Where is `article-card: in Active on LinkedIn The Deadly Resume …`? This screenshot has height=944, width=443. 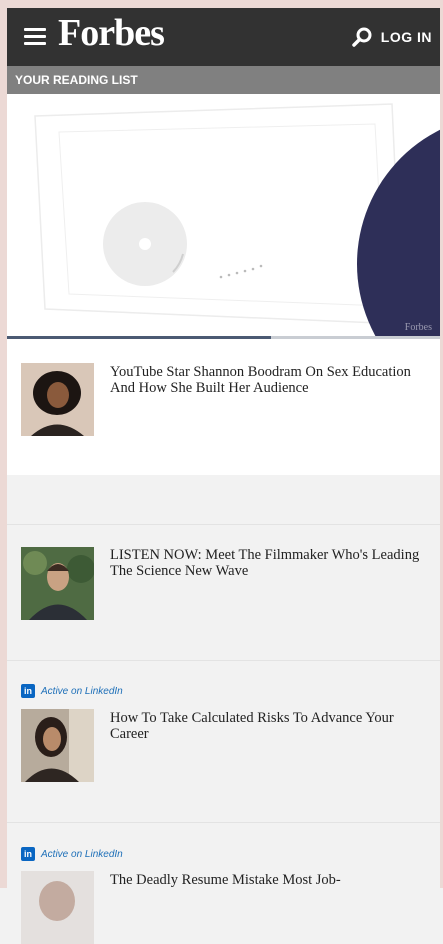
article-card: in Active on LinkedIn The Deadly Resume … is located at coordinates (223, 883).